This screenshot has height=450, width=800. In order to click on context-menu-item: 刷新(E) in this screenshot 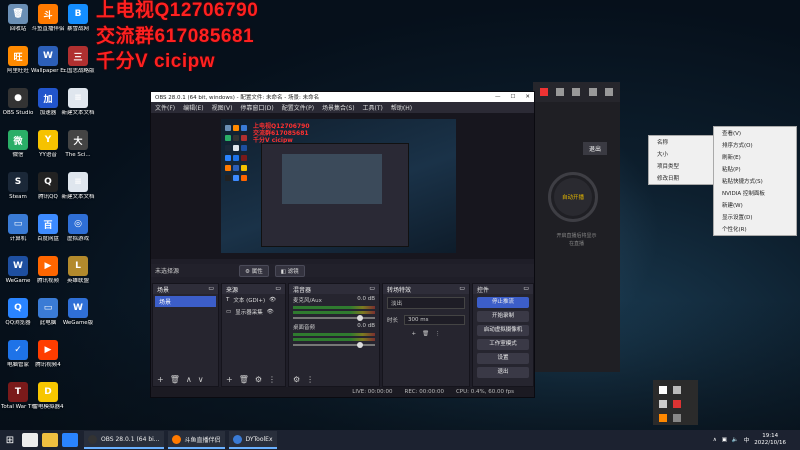, I will do `click(755, 157)`.